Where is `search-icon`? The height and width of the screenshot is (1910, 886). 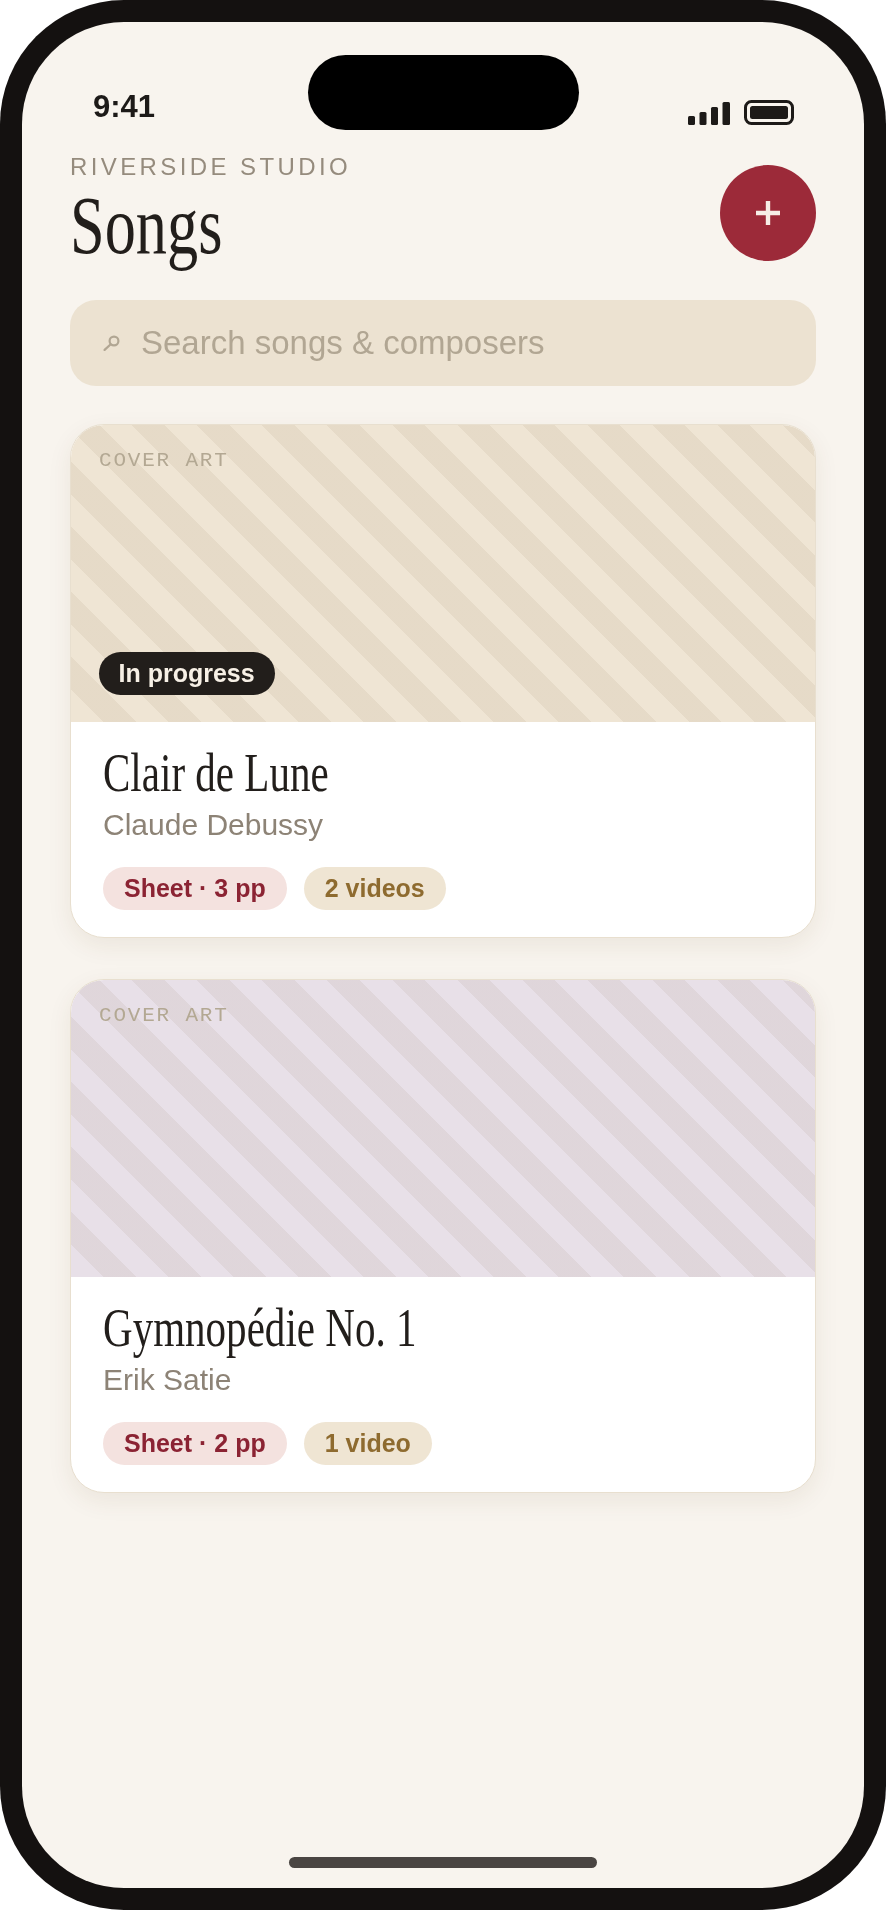 search-icon is located at coordinates (111, 343).